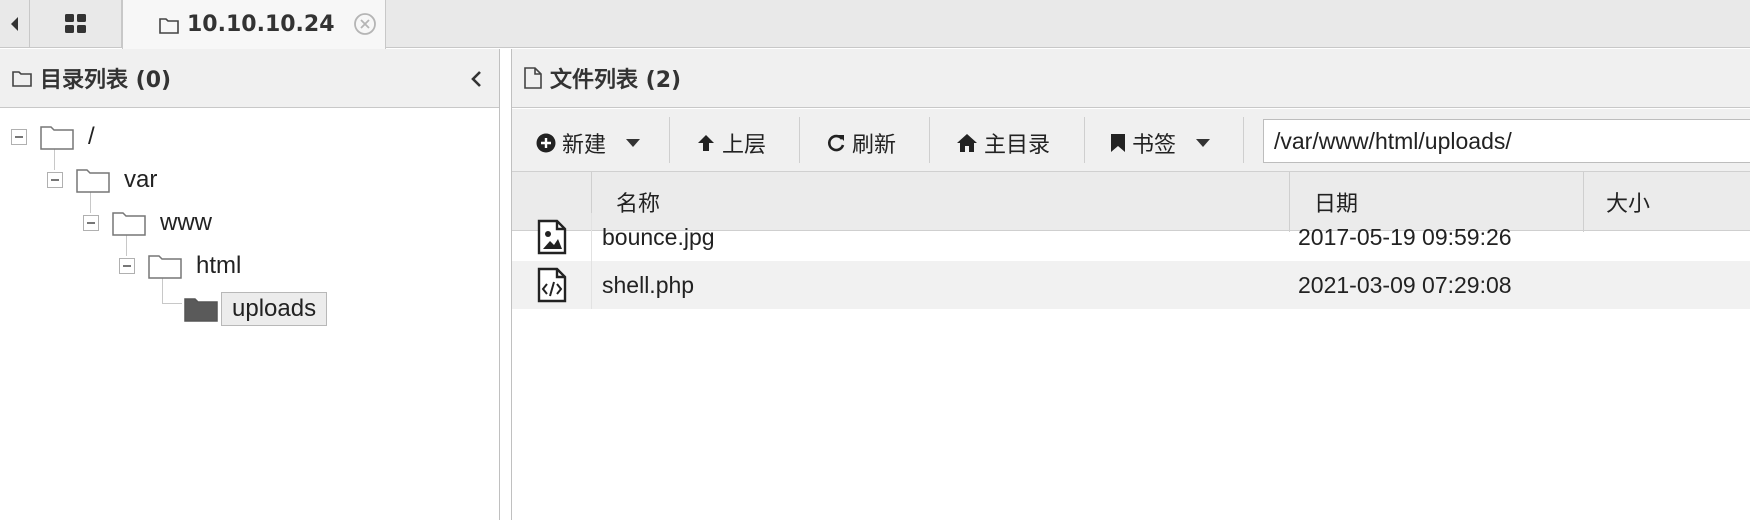  Describe the element at coordinates (218, 266) in the screenshot. I see `tree-node-html: html` at that location.